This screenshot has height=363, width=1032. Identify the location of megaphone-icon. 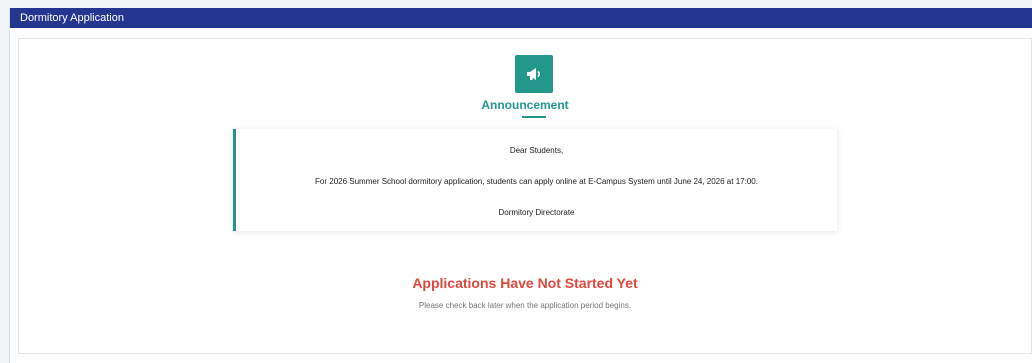
(534, 74).